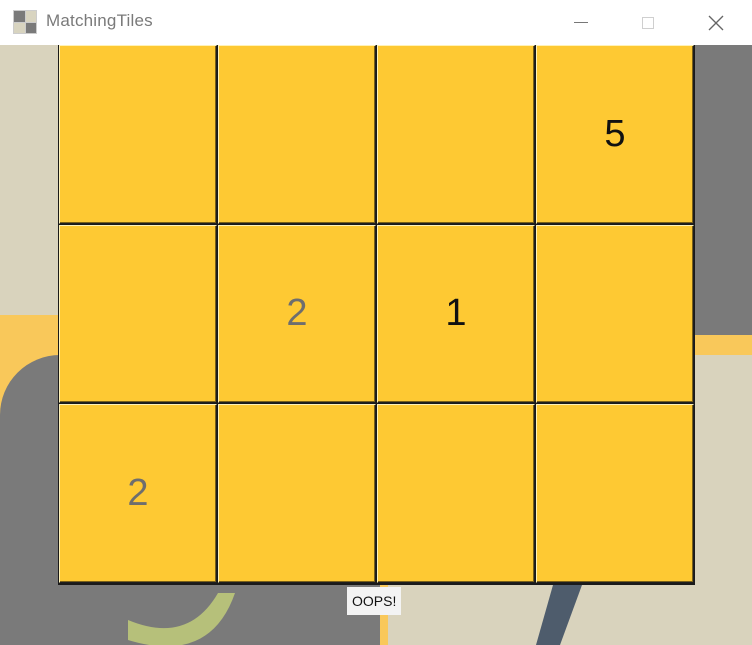 The height and width of the screenshot is (645, 752). I want to click on tile-label: 1, so click(456, 313).